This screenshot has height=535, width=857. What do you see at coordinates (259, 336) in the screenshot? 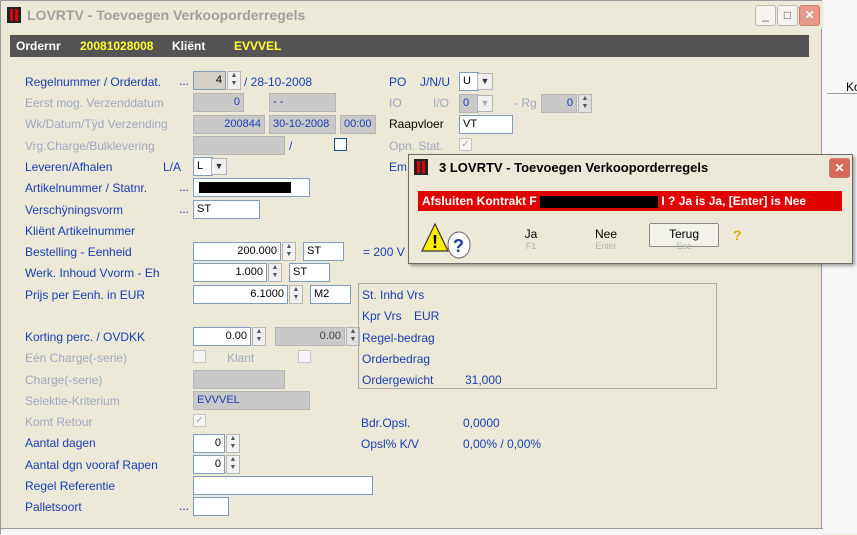
I see `korting-spinner: ▲ ▼` at bounding box center [259, 336].